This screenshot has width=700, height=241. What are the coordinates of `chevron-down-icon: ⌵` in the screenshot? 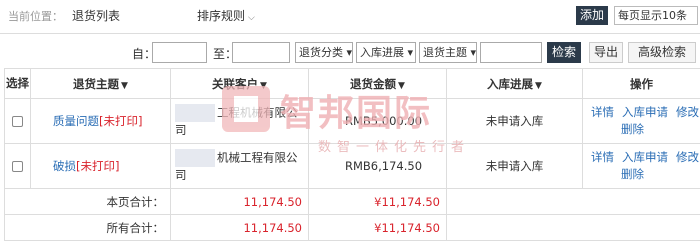 It's located at (251, 18).